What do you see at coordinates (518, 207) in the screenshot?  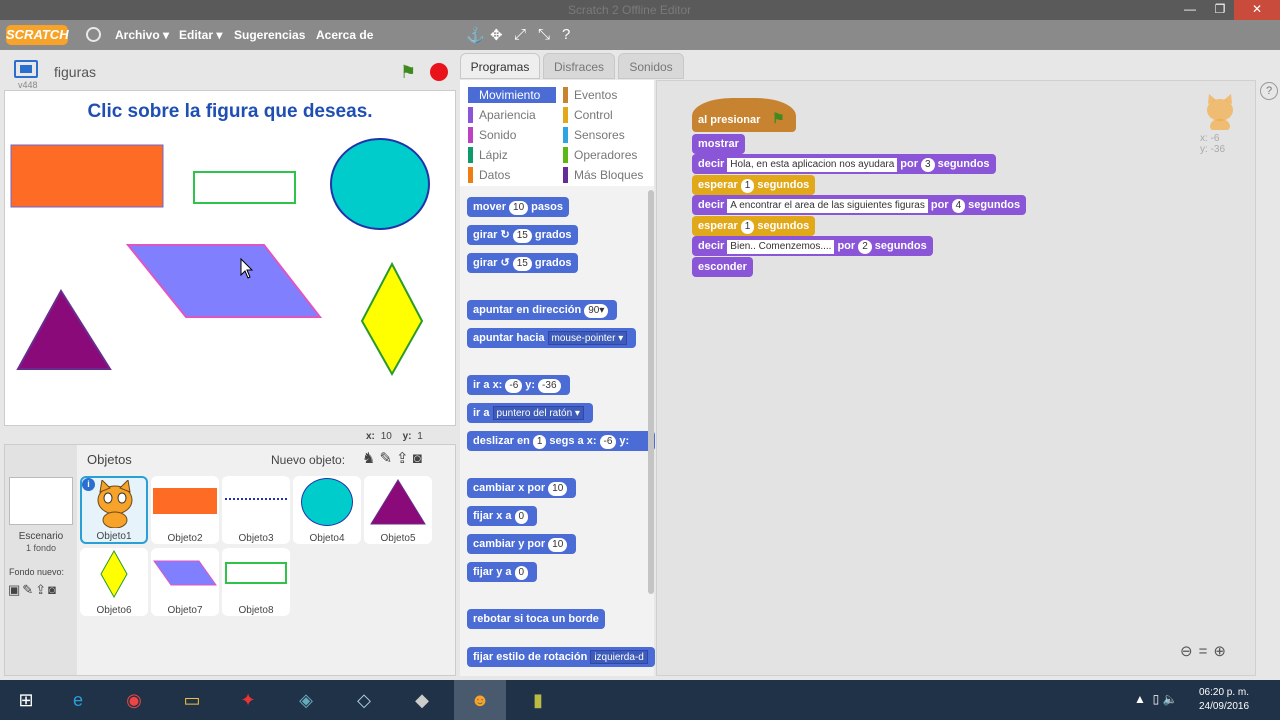 I see `block-mover: mover 10 pasos` at bounding box center [518, 207].